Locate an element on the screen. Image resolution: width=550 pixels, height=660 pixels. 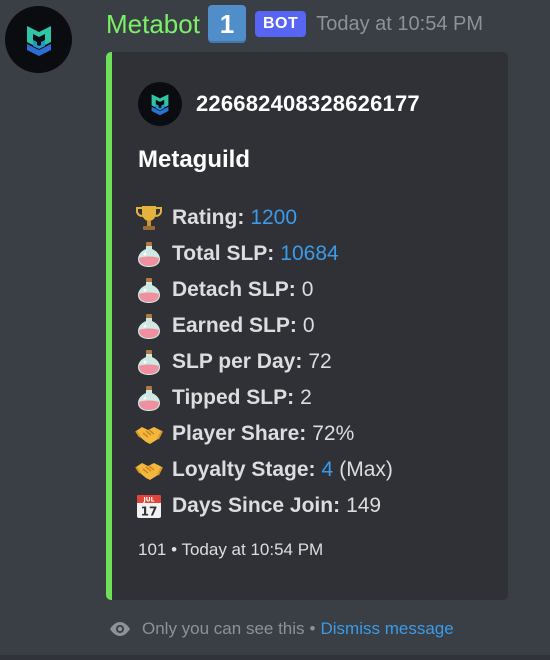
embed-accent-bar is located at coordinates (109, 326).